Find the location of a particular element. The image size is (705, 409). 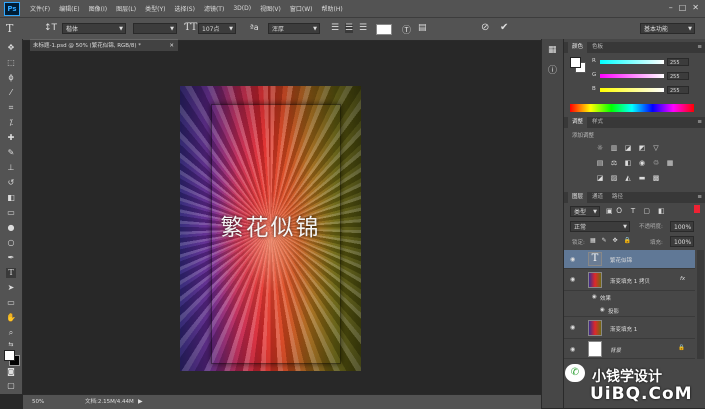

g-value: 255 is located at coordinates (678, 76).